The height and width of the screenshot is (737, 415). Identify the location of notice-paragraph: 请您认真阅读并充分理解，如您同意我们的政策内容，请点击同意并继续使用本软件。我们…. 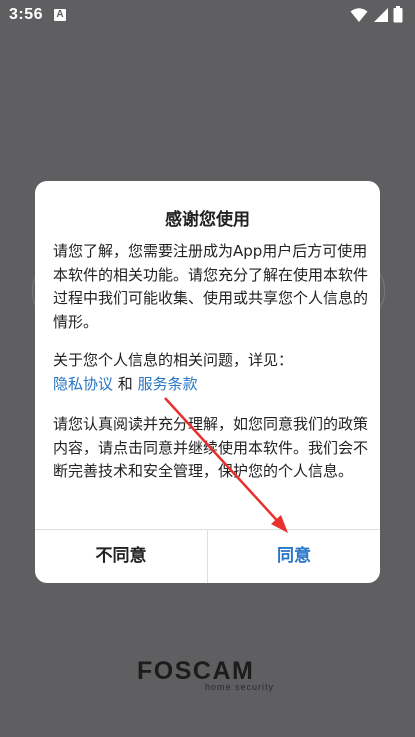
(211, 448).